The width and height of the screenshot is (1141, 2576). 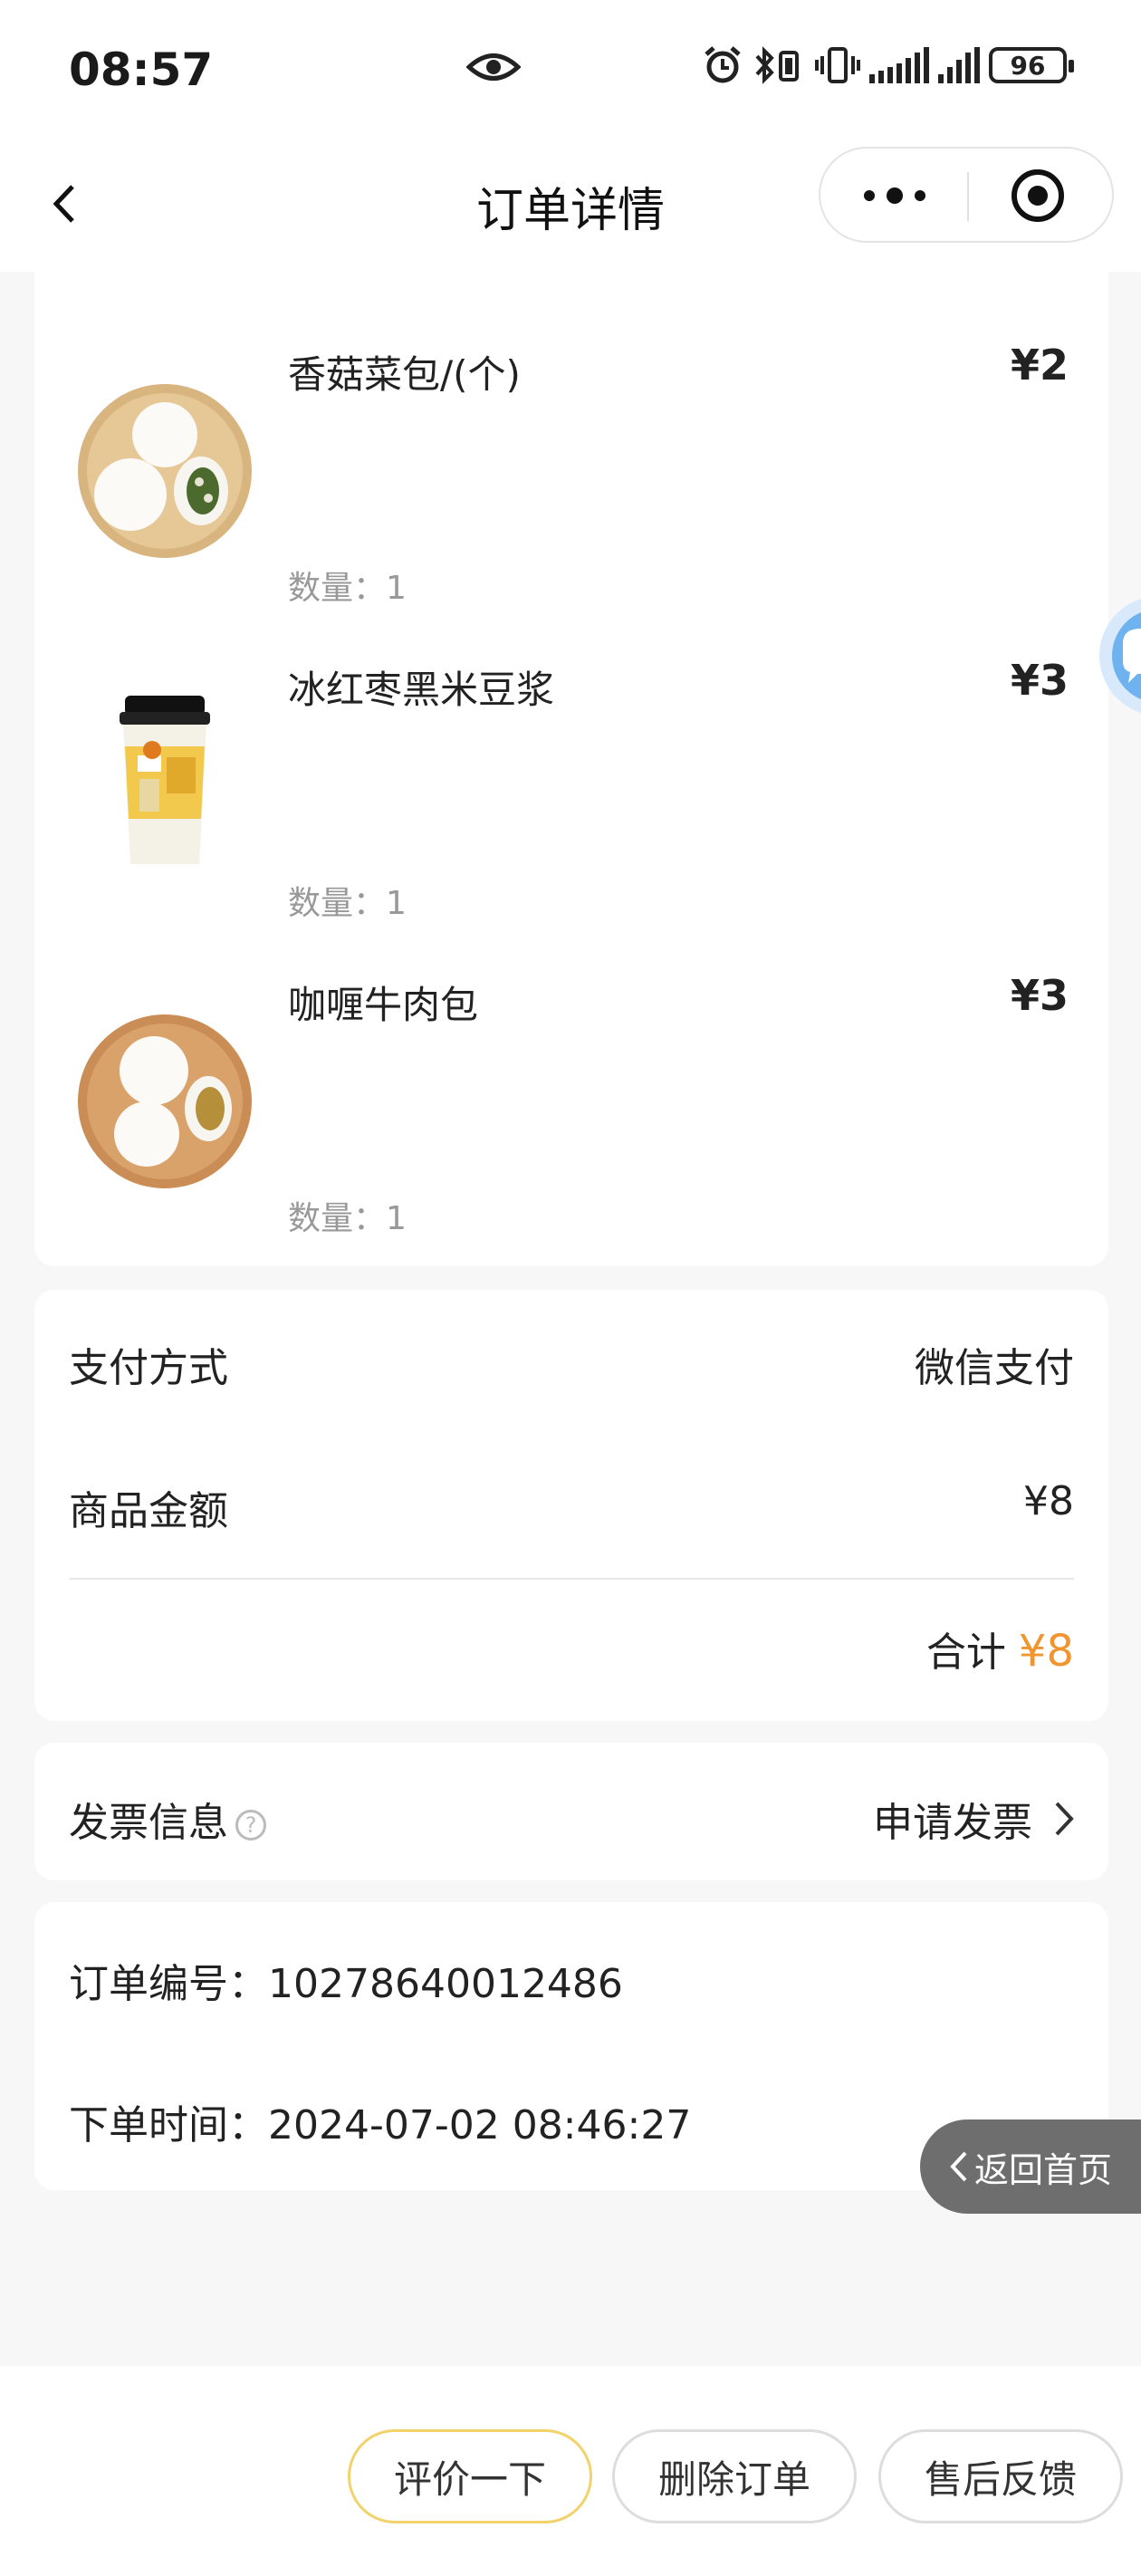 What do you see at coordinates (734, 2476) in the screenshot?
I see `delete-order-button: 删除订单` at bounding box center [734, 2476].